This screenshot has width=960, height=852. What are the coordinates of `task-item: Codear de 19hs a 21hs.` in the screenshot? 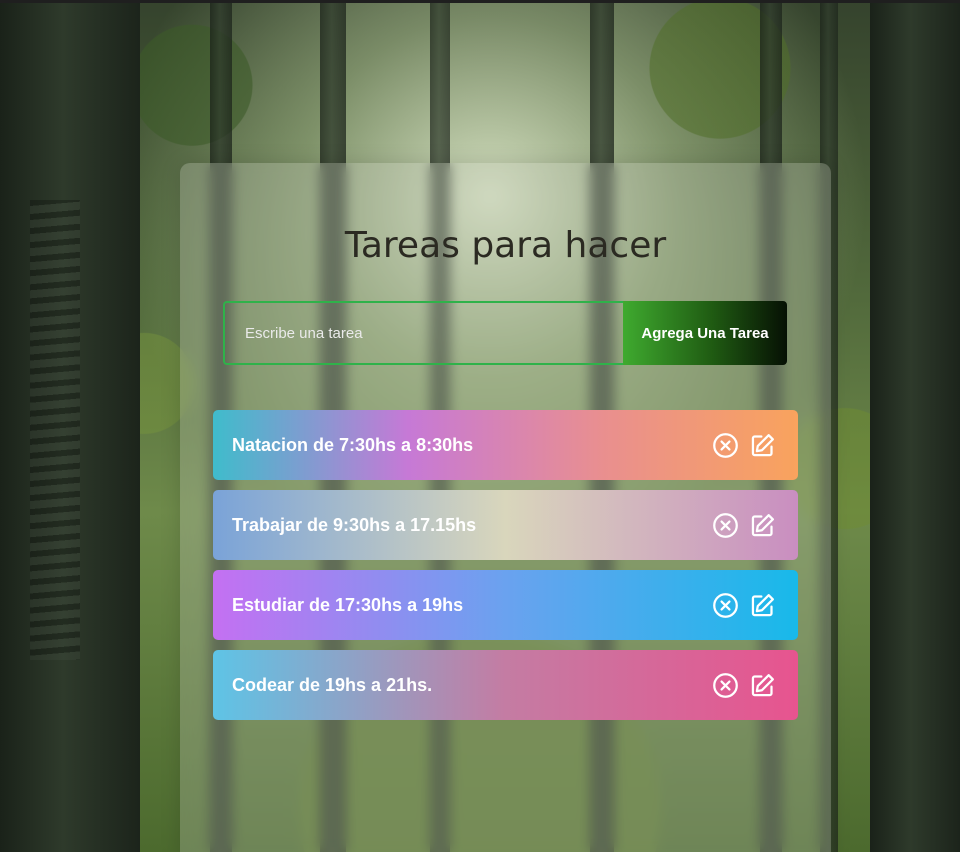 It's located at (505, 685).